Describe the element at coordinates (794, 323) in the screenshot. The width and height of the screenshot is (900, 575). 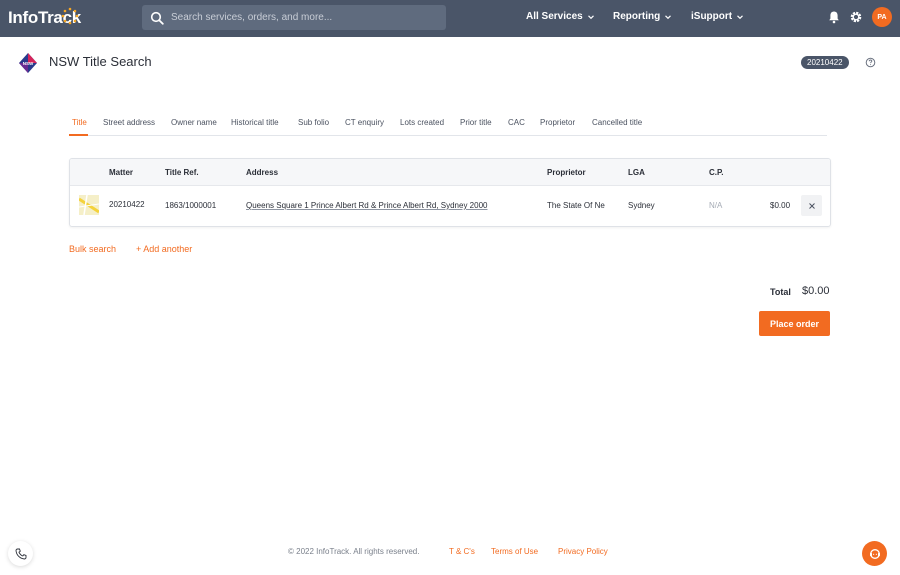
I see `place-order-button: Place order` at that location.